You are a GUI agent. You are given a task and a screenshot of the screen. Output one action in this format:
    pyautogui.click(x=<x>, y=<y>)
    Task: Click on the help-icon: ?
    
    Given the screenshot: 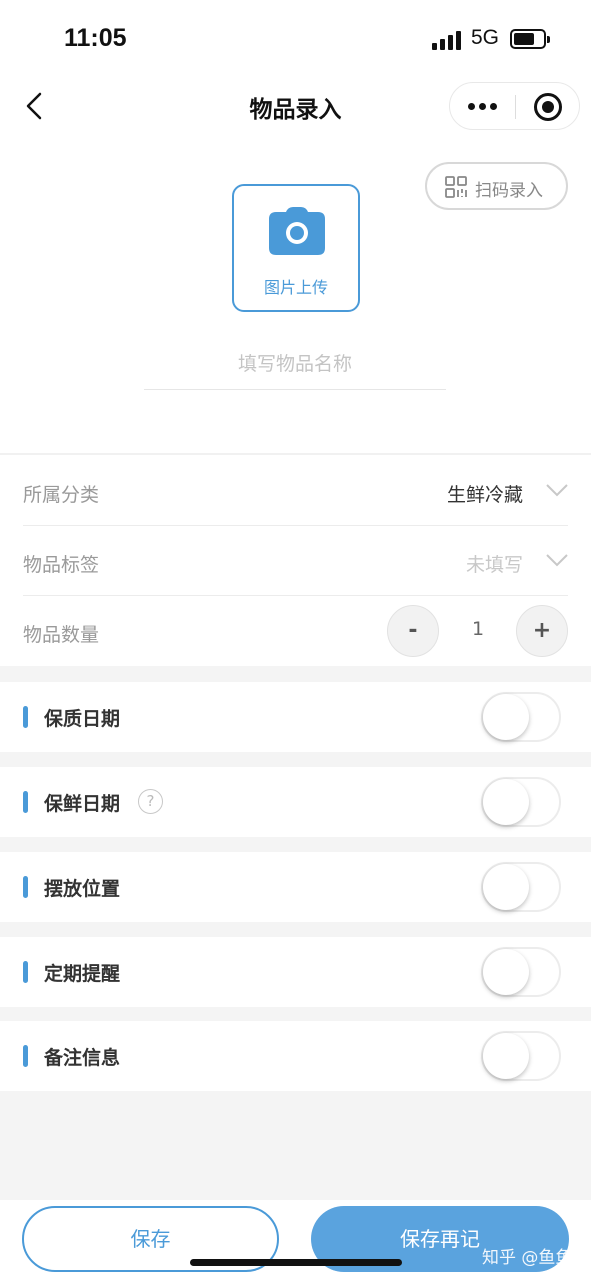 What is the action you would take?
    pyautogui.click(x=150, y=801)
    